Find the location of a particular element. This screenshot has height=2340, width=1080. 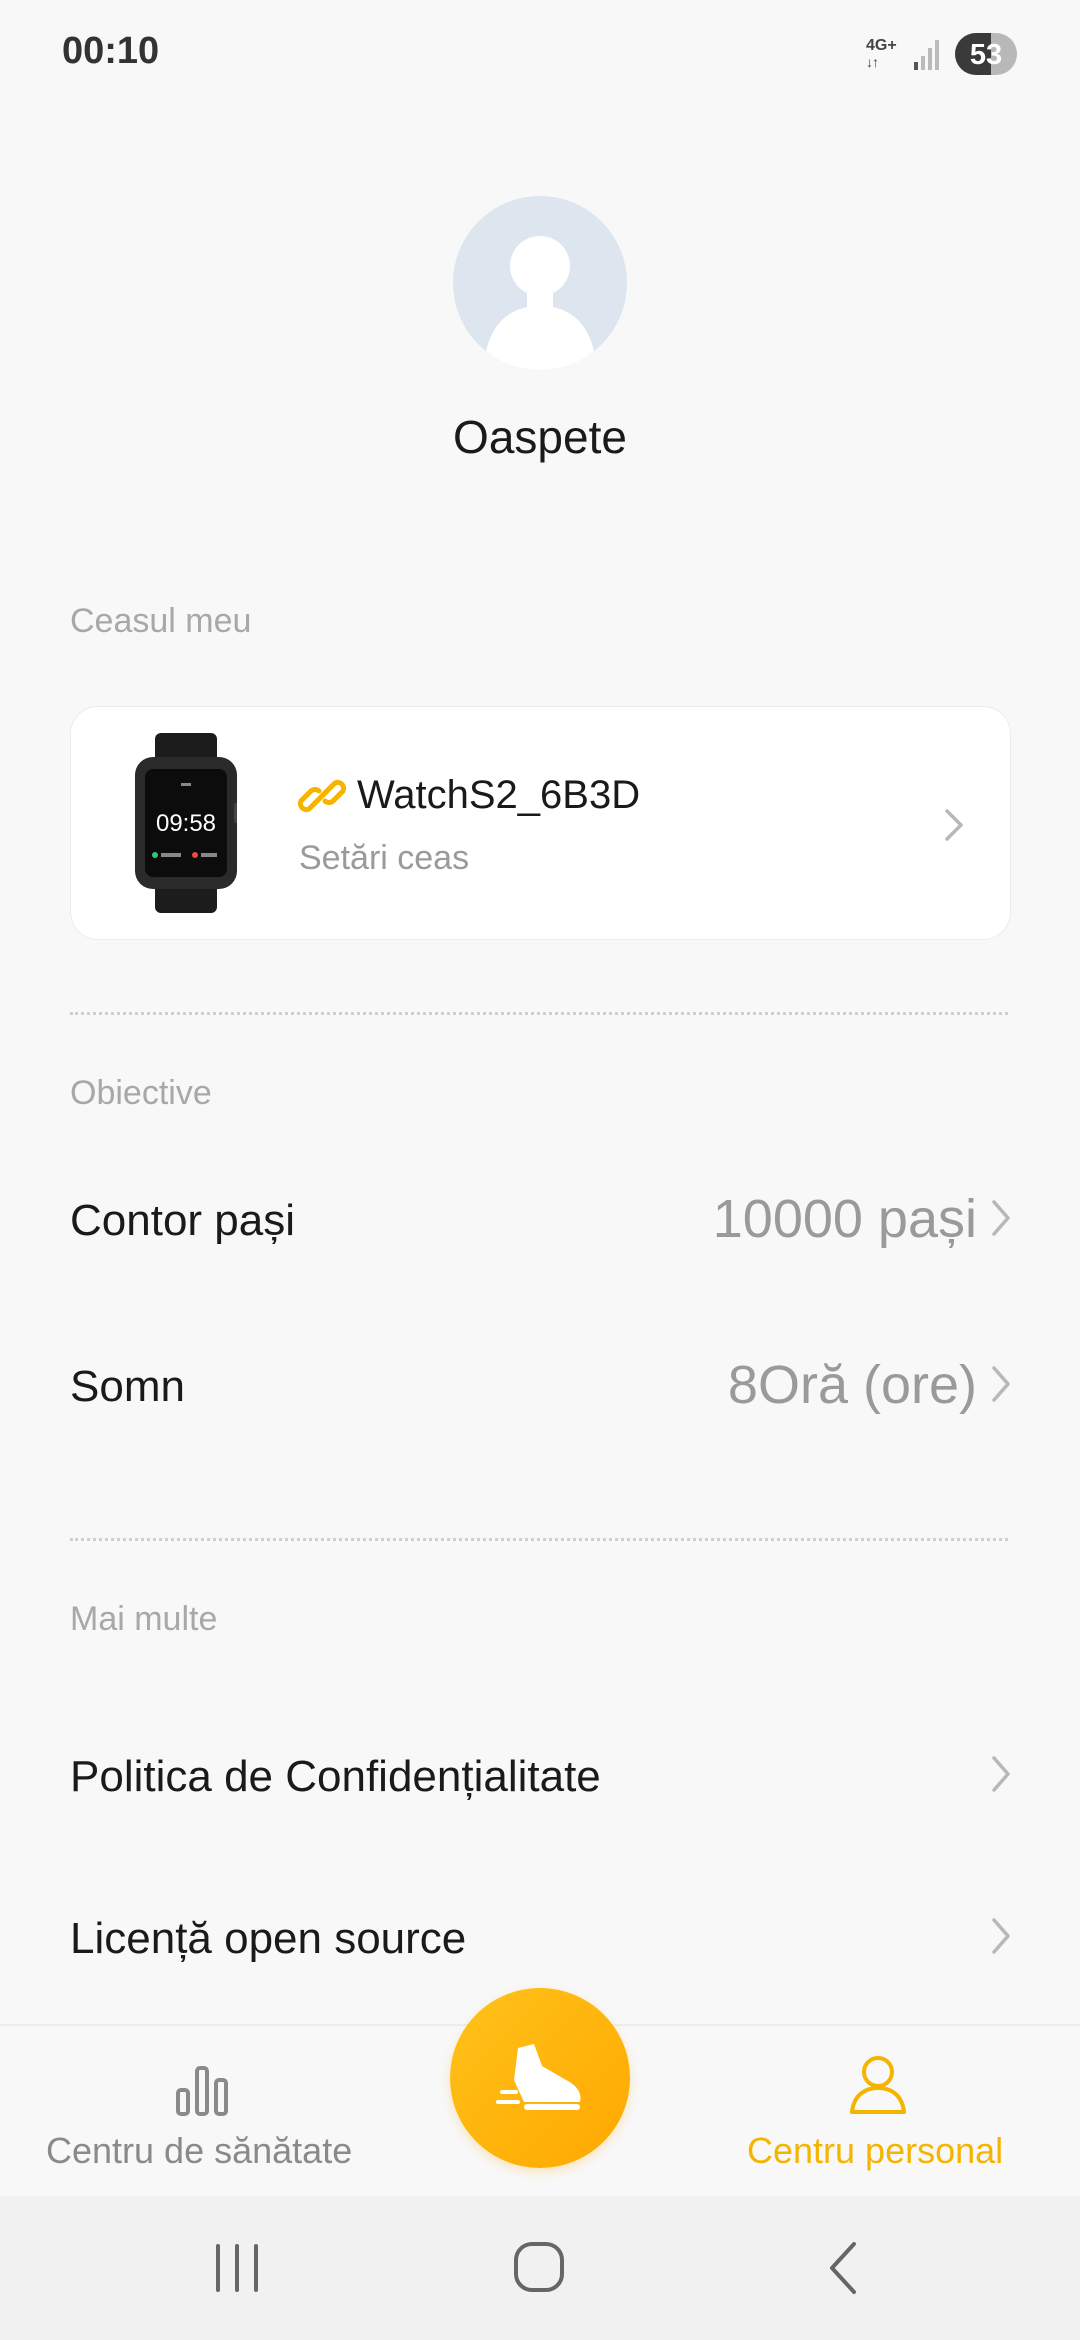

status-bar: 00:10 4G+ ↓↑ 53 is located at coordinates (540, 55).